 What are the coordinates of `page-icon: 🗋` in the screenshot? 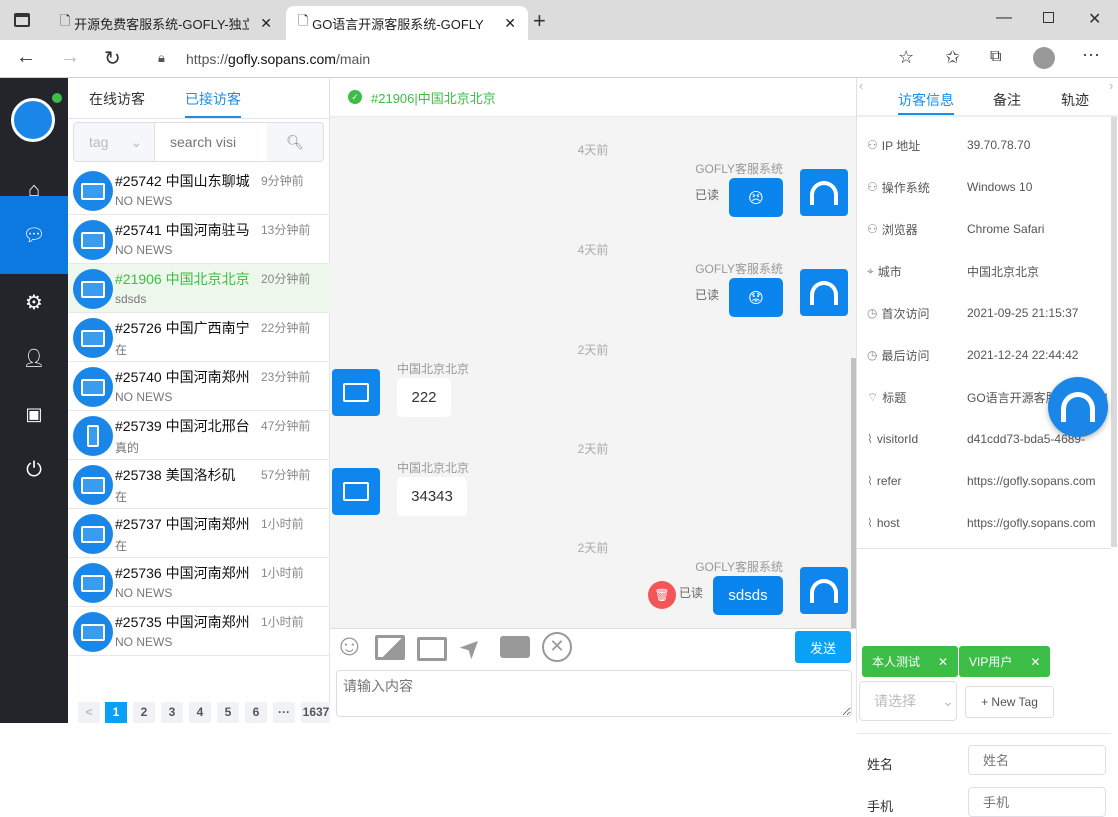 It's located at (67, 20).